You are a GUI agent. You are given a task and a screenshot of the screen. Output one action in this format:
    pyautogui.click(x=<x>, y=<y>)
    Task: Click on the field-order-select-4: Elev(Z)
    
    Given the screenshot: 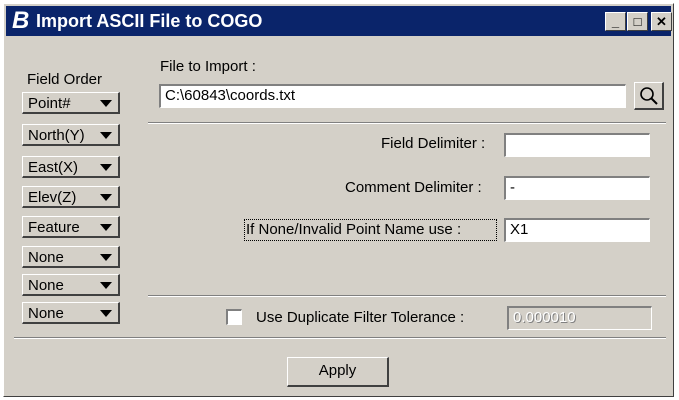 What is the action you would take?
    pyautogui.click(x=71, y=197)
    